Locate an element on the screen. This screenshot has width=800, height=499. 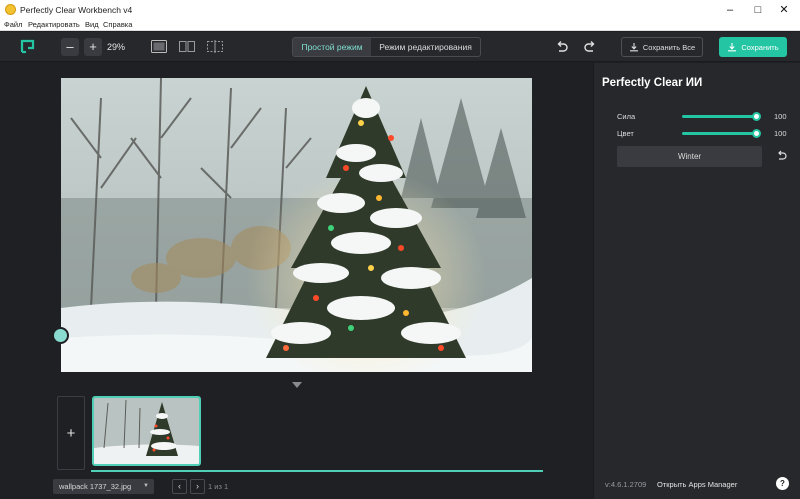
perfectly-clear-logo-icon is located at coordinates (27, 46).